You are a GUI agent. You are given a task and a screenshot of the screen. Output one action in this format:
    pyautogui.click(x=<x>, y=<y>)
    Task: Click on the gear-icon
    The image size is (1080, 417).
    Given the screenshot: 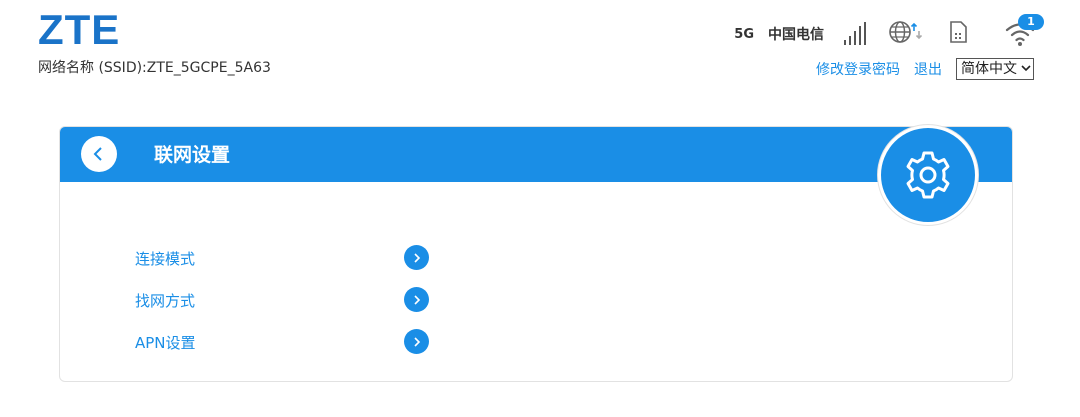 What is the action you would take?
    pyautogui.click(x=928, y=175)
    